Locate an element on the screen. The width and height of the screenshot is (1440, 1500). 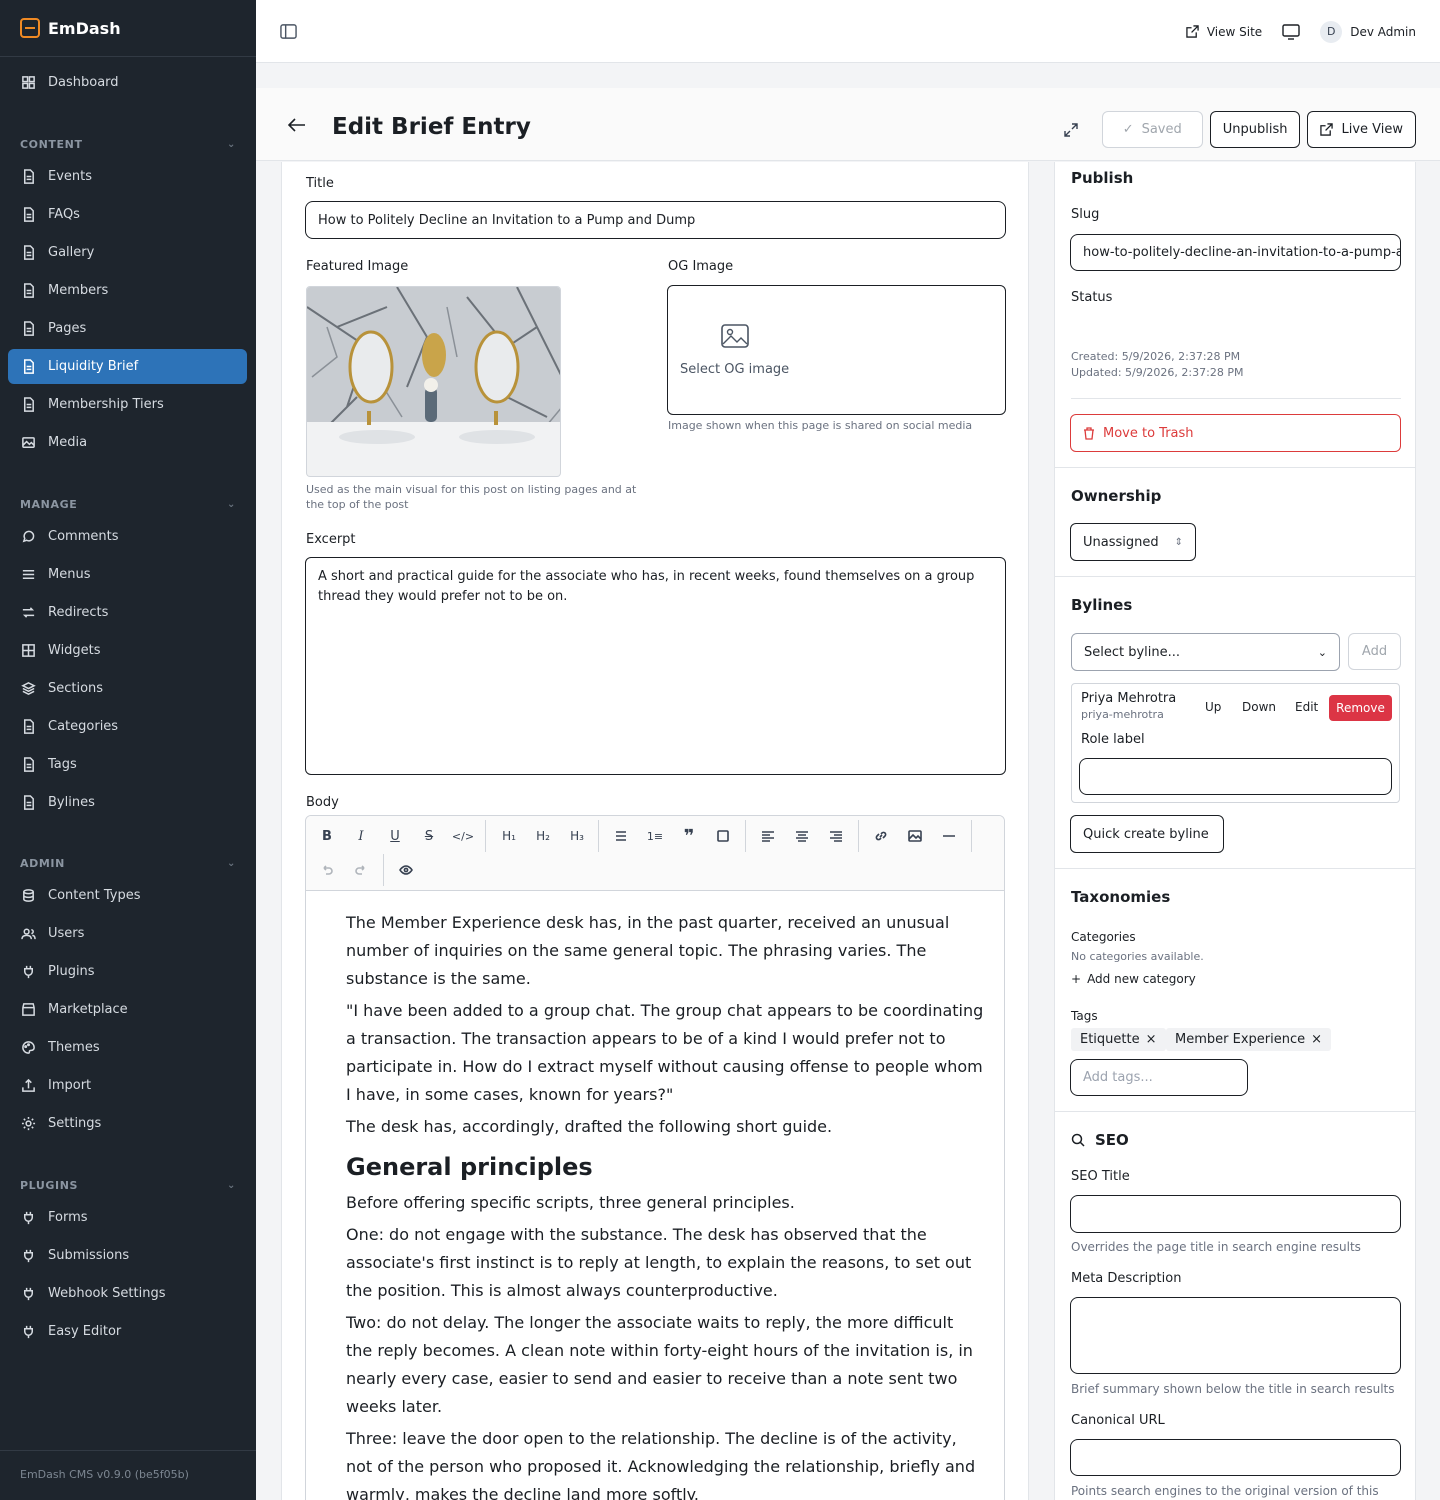
saved-button: ✓ Saved is located at coordinates (1152, 129).